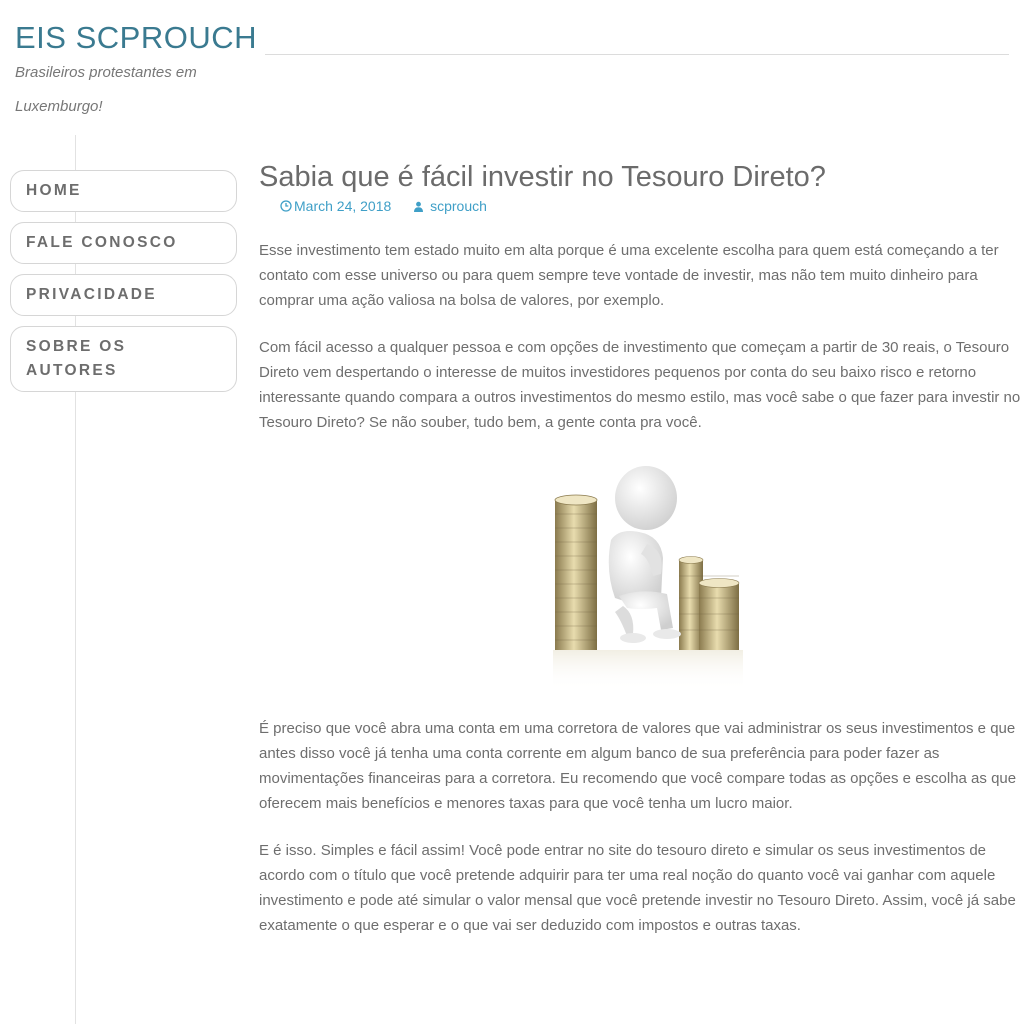 Image resolution: width=1024 pixels, height=1024 pixels. Describe the element at coordinates (343, 206) in the screenshot. I see `post-date: March 24, 2018` at that location.